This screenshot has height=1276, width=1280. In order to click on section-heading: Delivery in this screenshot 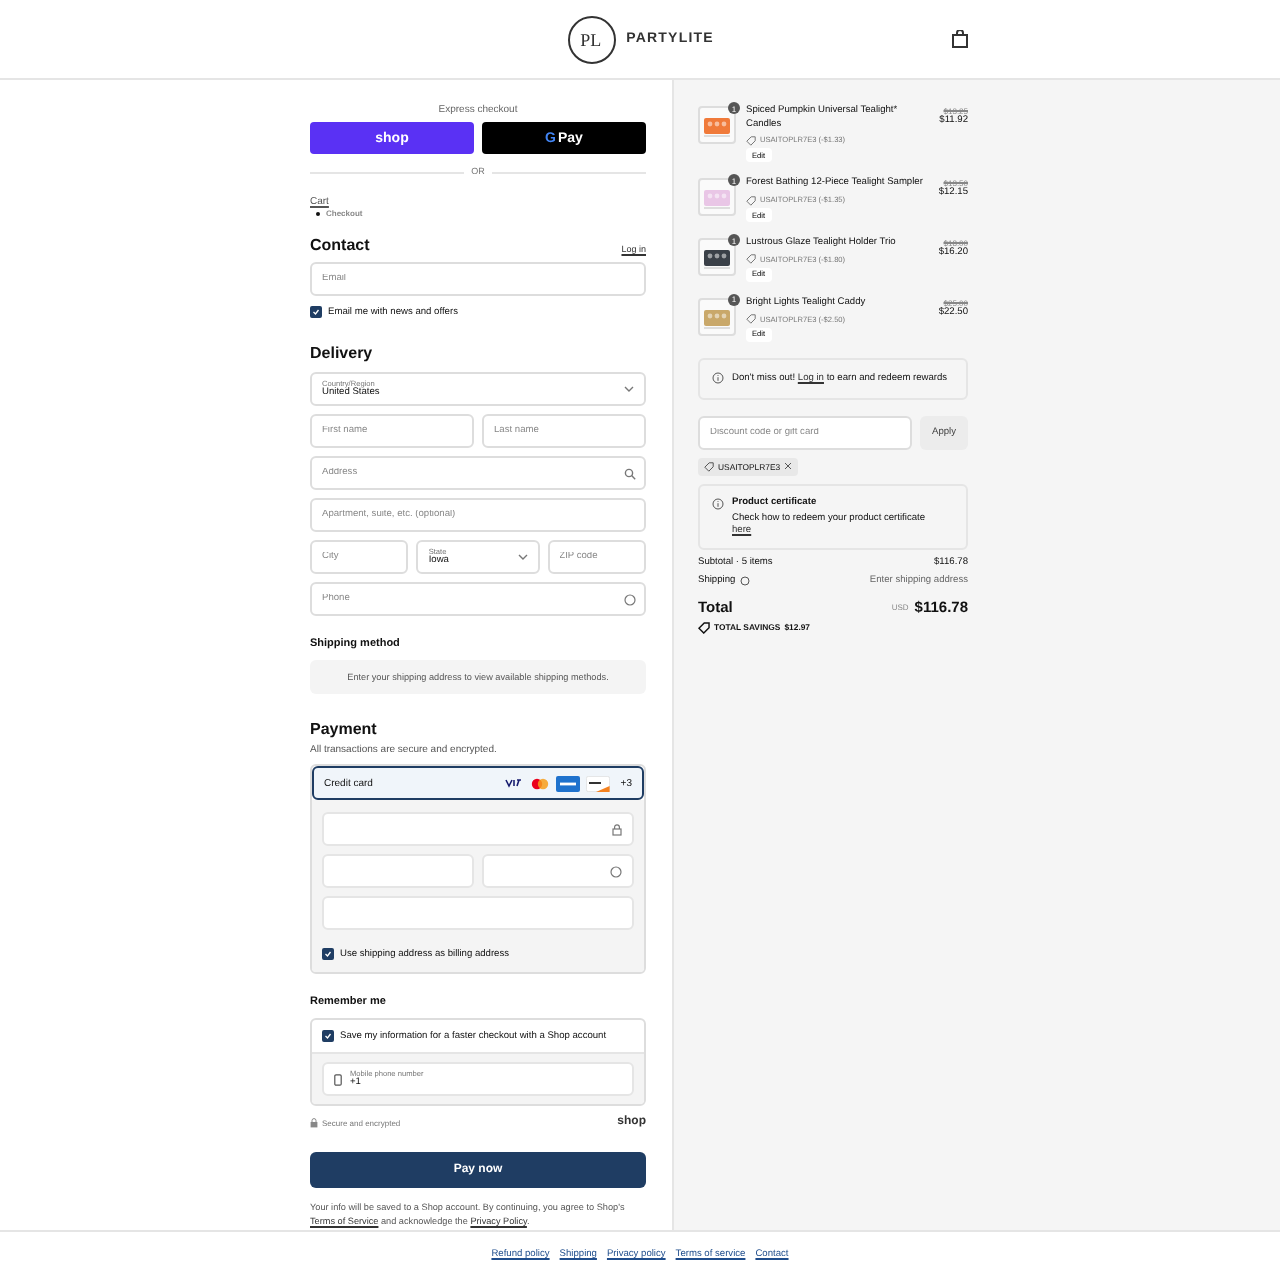, I will do `click(342, 353)`.